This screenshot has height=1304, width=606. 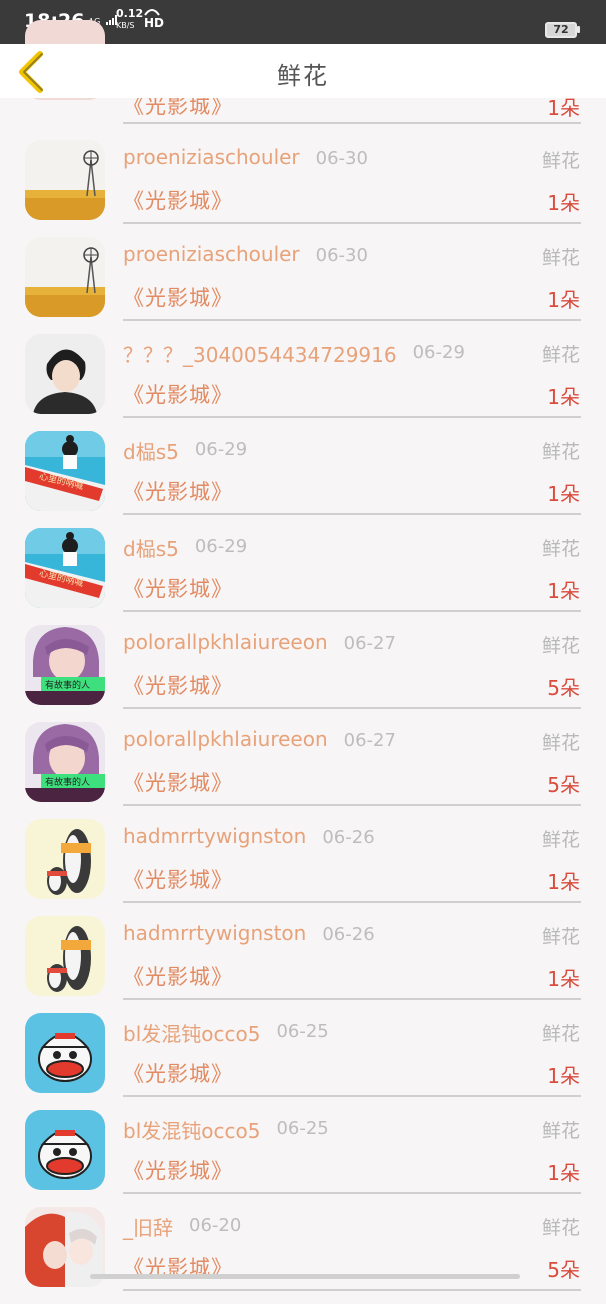 I want to click on list-item: 心里的呐喊 d榀s5 06-29 鲜花《光影城》 1朵, so click(x=303, y=479).